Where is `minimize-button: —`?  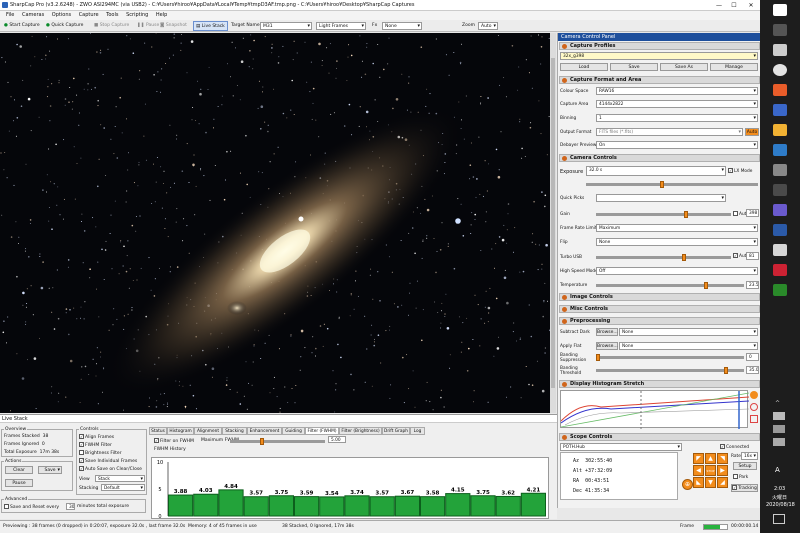 minimize-button: — is located at coordinates (719, 5).